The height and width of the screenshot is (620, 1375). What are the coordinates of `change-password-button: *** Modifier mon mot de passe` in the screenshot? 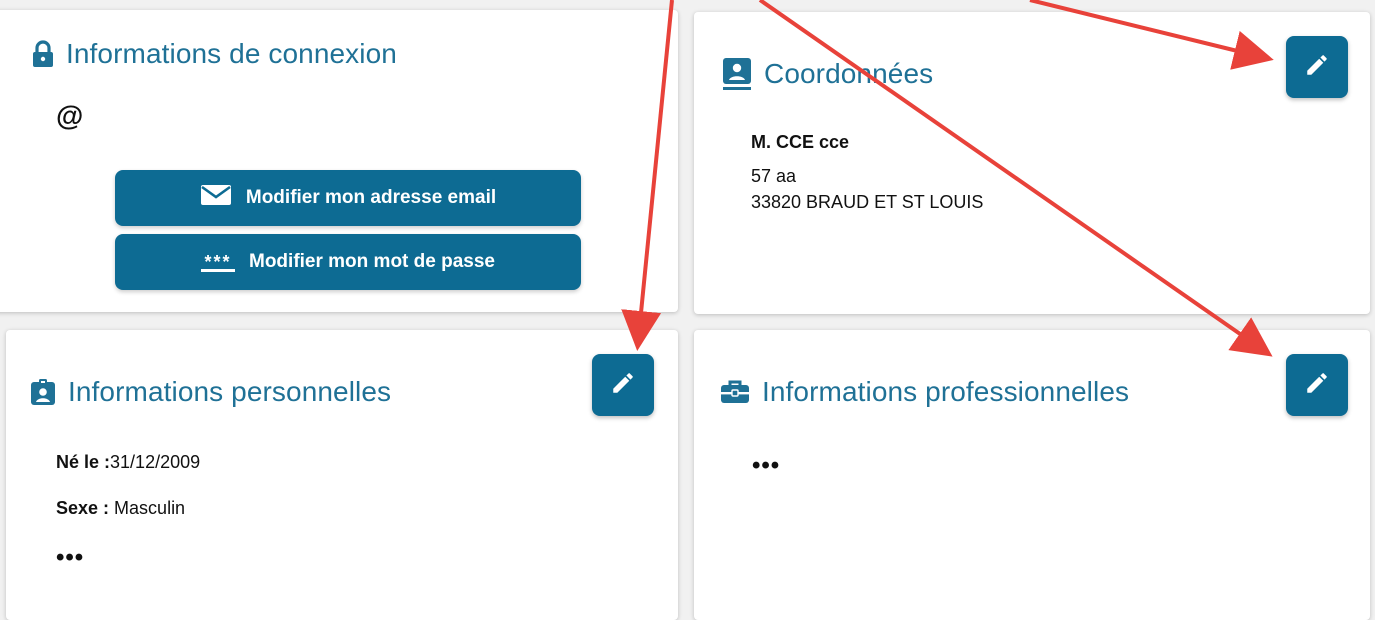 It's located at (348, 262).